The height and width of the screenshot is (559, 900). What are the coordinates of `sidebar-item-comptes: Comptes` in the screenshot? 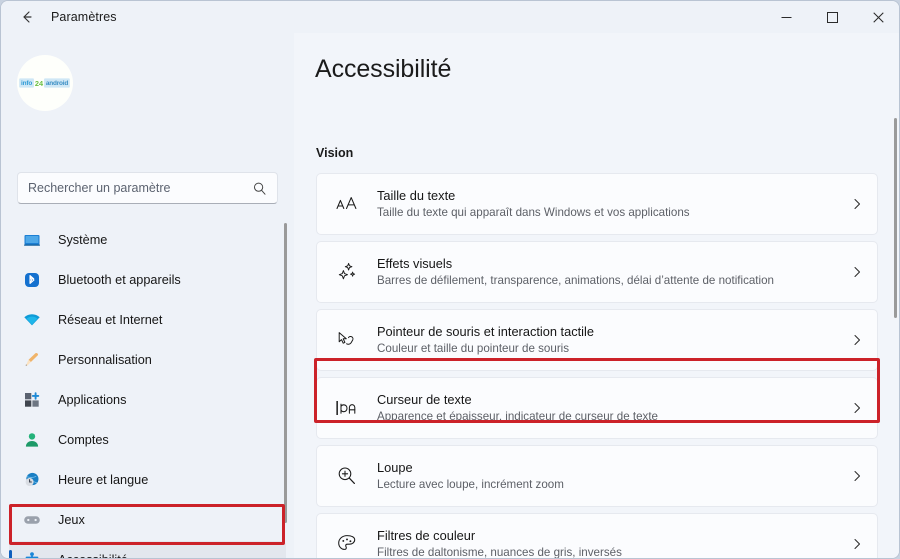 It's located at (147, 440).